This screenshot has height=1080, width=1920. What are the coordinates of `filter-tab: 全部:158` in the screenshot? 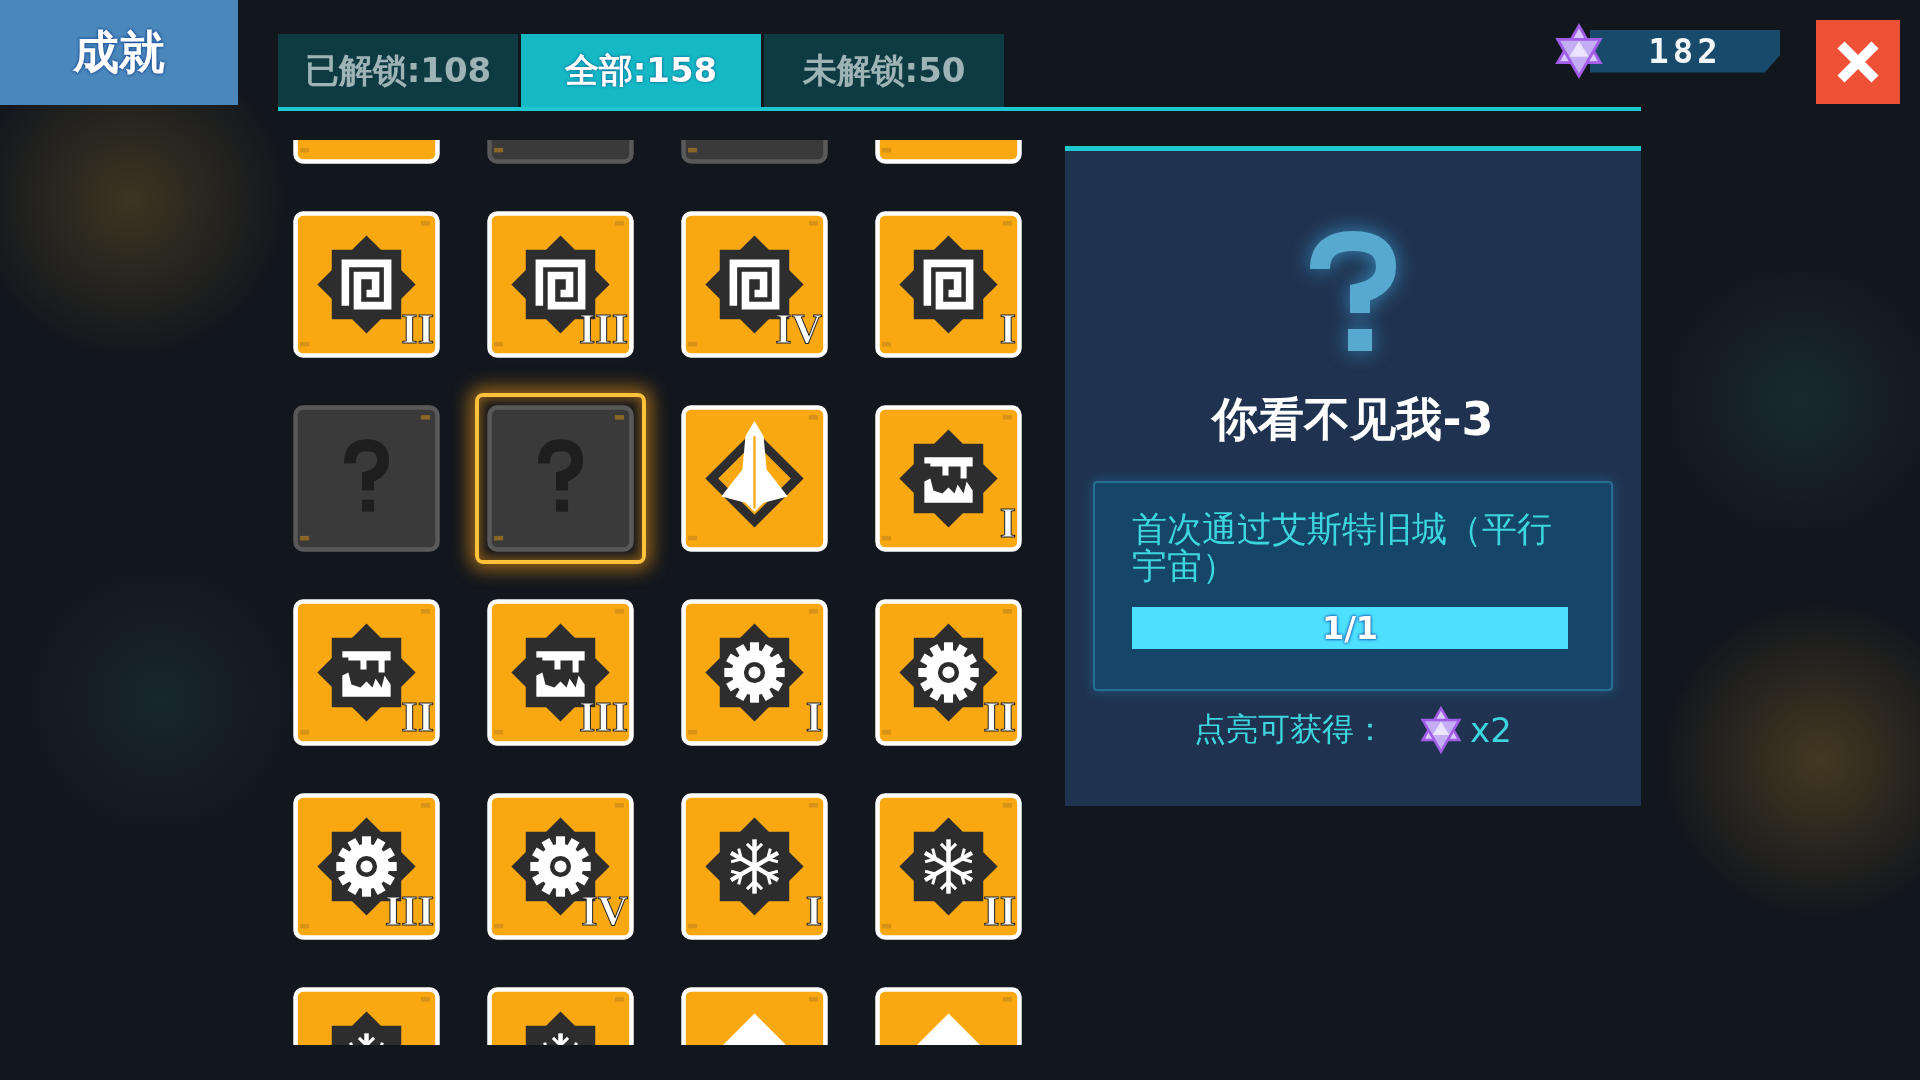 It's located at (641, 70).